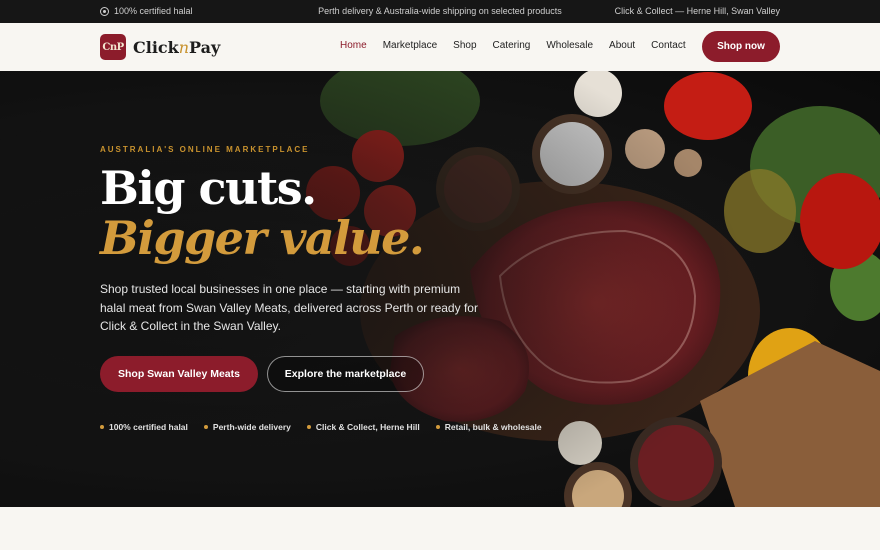 The height and width of the screenshot is (550, 880). I want to click on nav-wholesale: Wholesale, so click(569, 45).